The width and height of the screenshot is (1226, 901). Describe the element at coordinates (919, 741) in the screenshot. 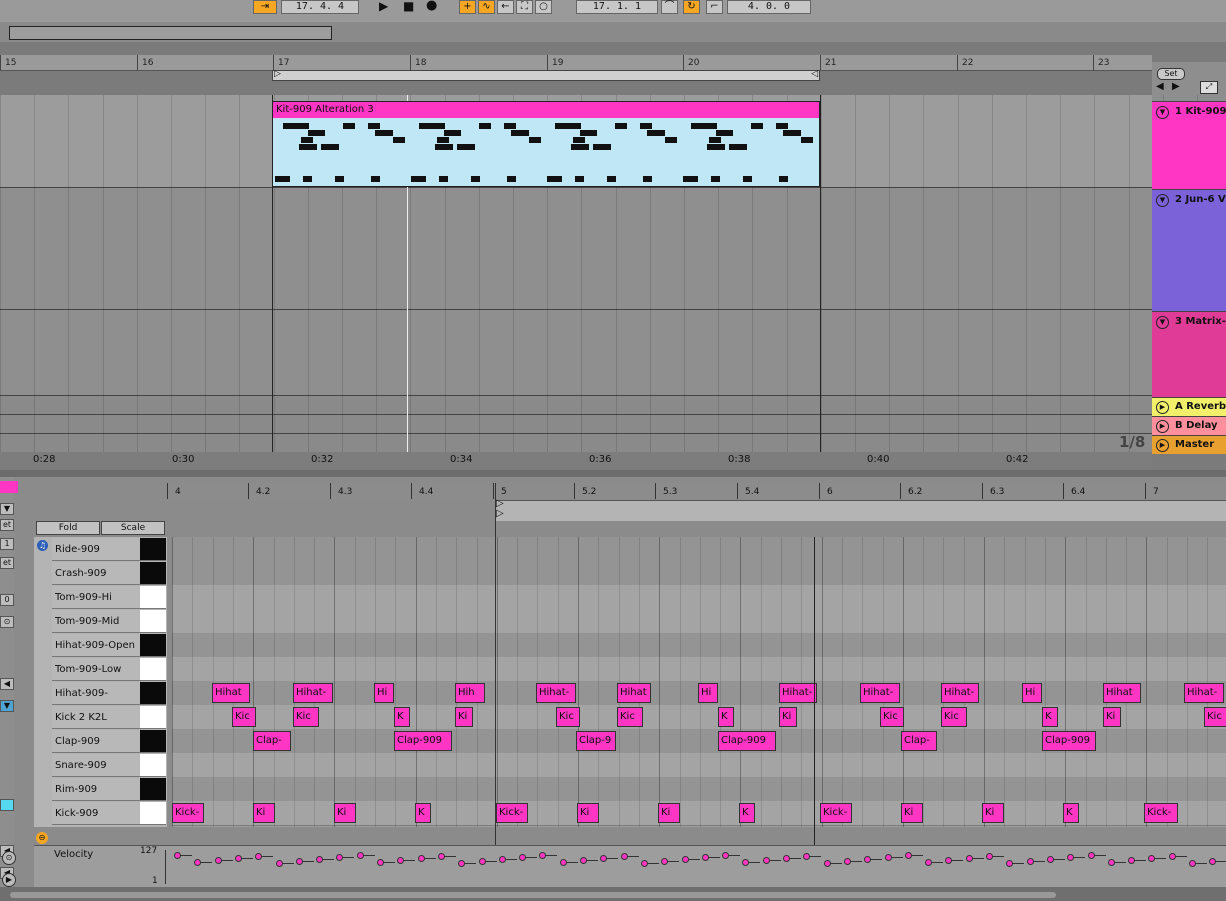

I see `midi-note: Clap-` at that location.